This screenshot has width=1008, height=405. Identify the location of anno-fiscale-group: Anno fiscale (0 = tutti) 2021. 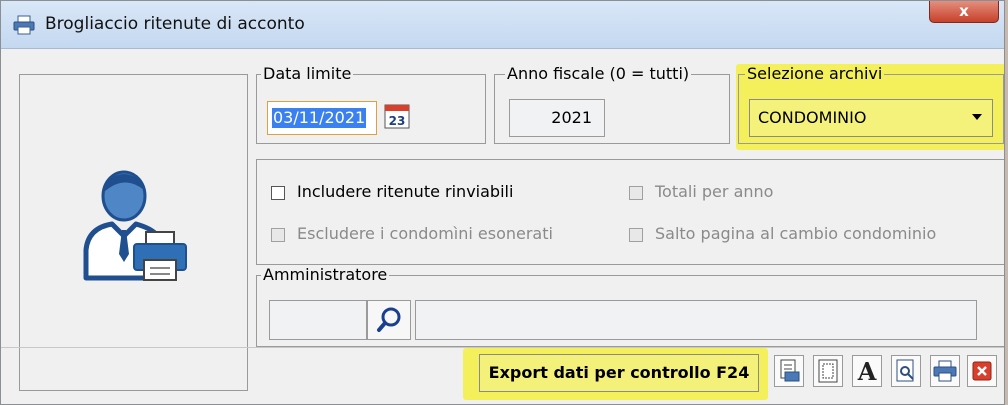
(612, 104).